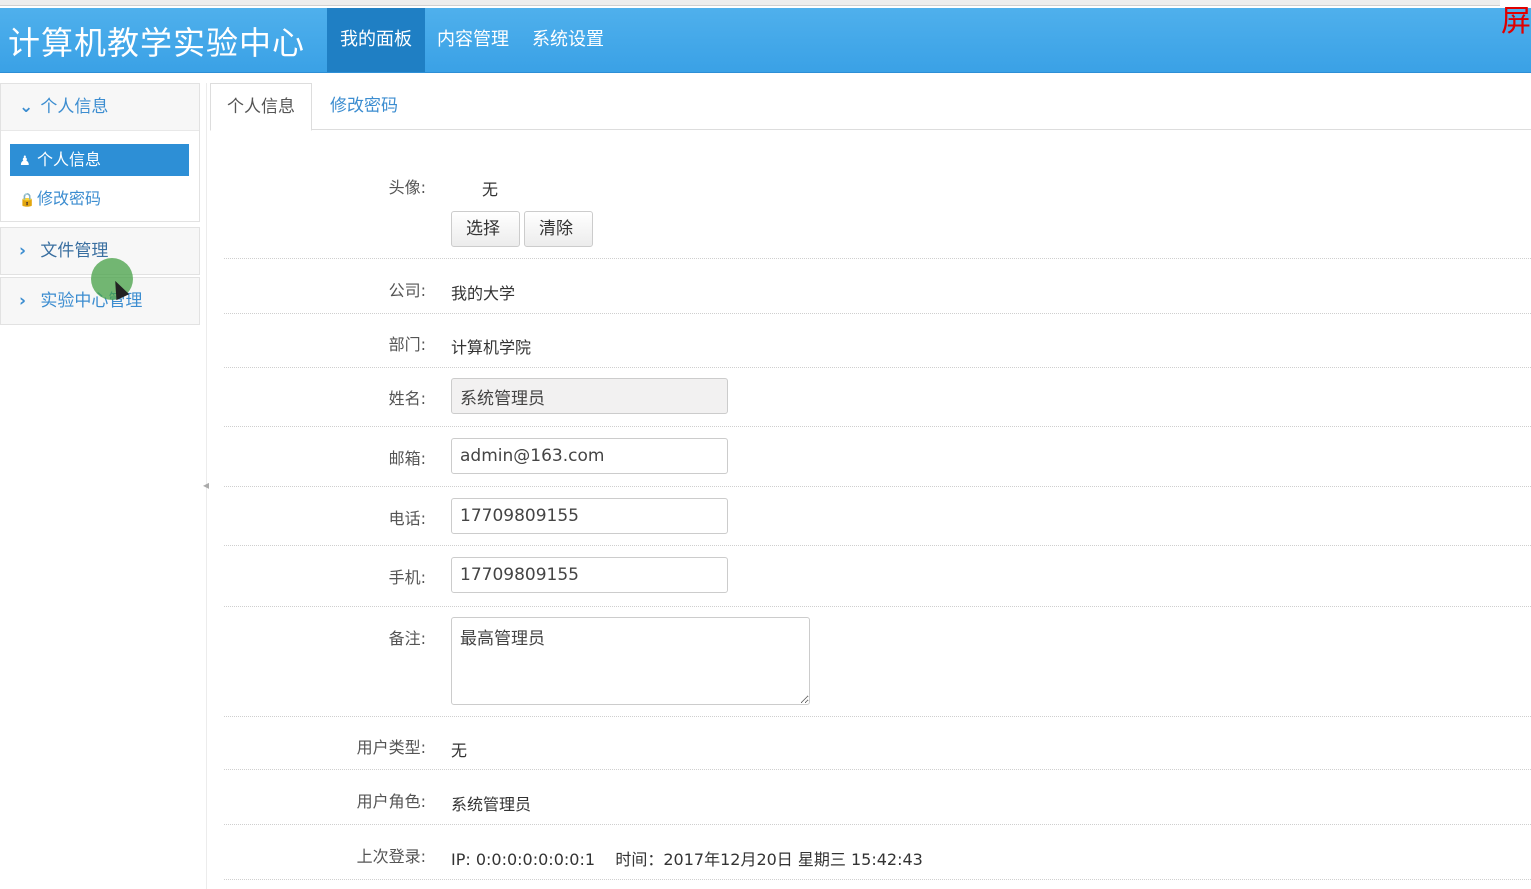 Image resolution: width=1531 pixels, height=889 pixels. Describe the element at coordinates (69, 198) in the screenshot. I see `sidebar-item-label: 修改密码` at that location.